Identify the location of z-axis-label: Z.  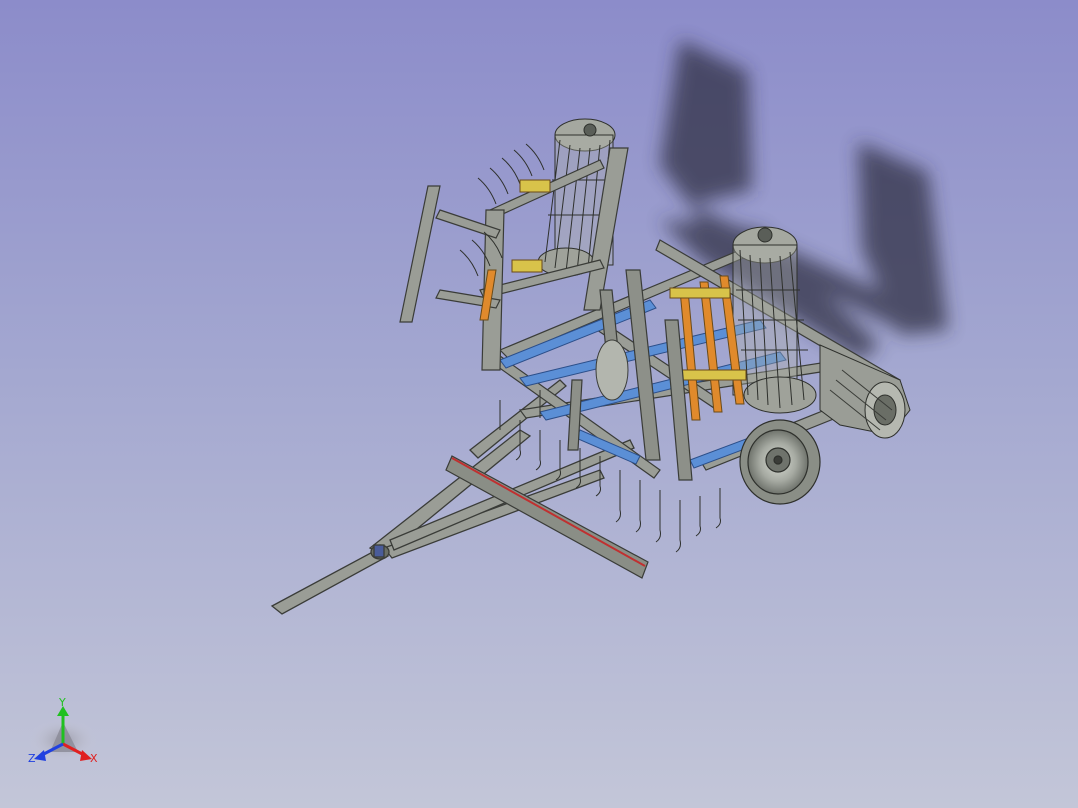
(32, 758).